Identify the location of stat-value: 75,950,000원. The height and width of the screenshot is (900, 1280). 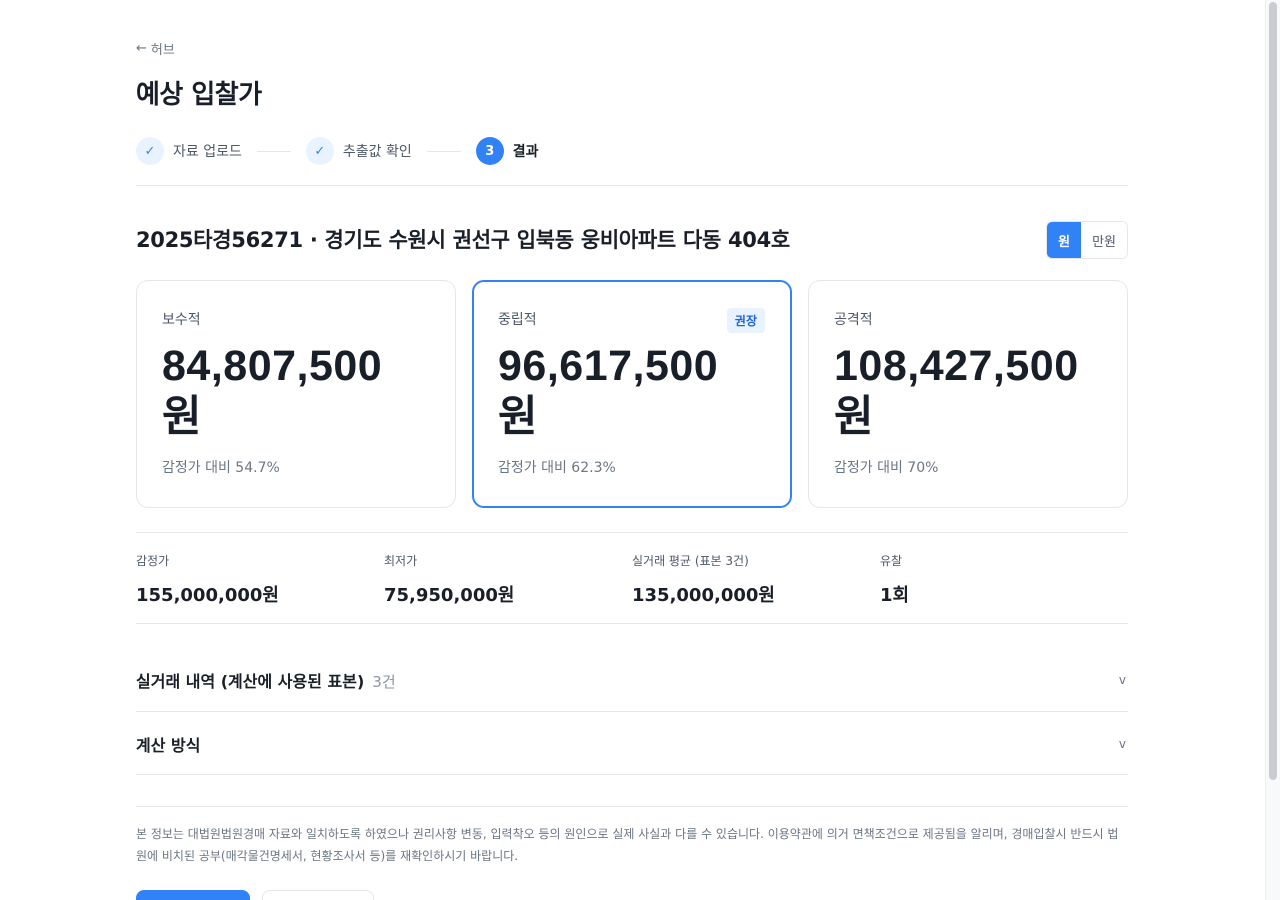
(449, 595).